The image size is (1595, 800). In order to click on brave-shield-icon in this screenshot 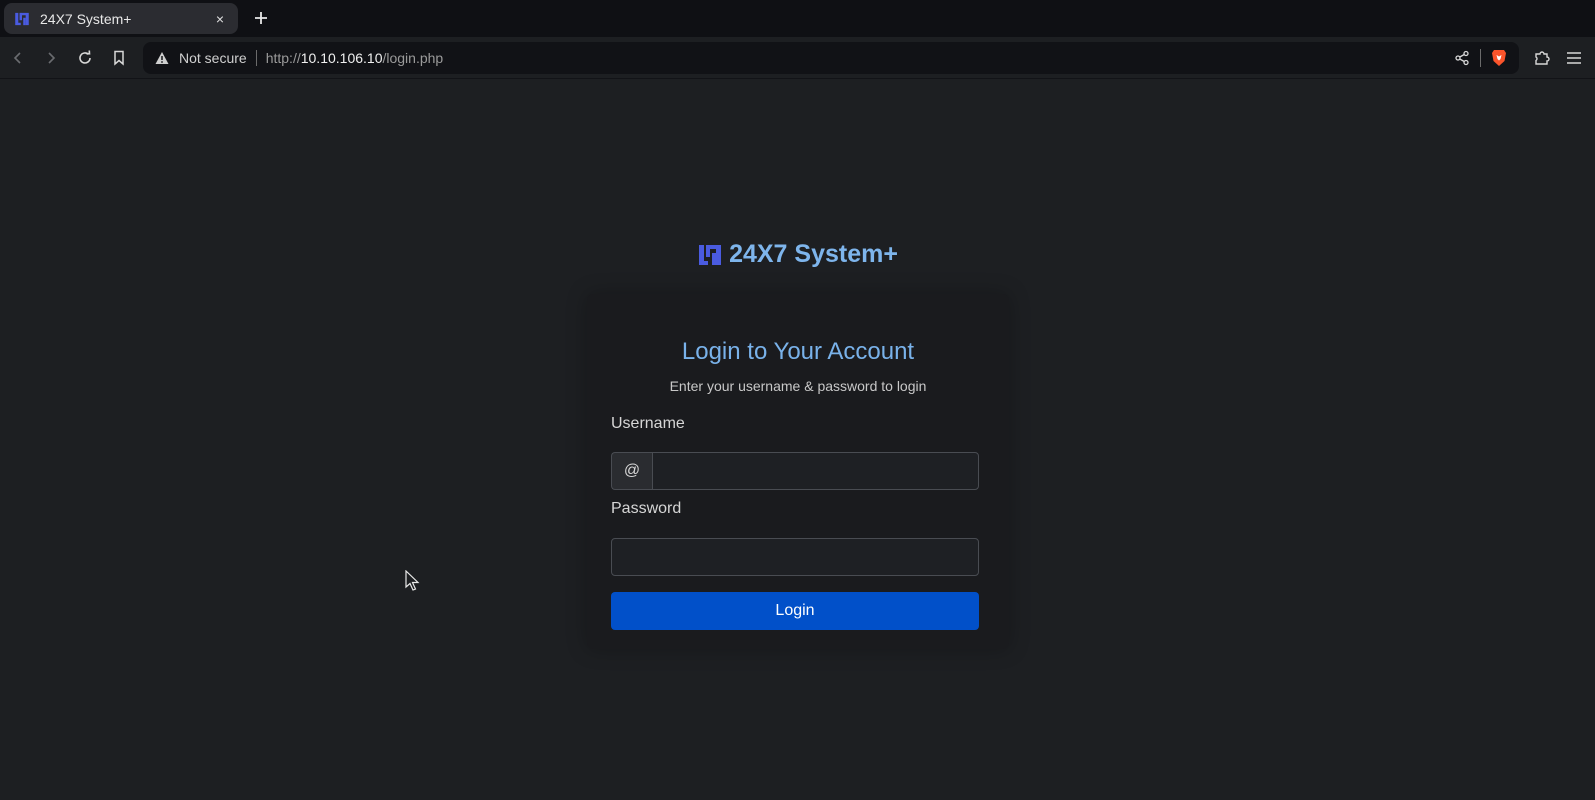, I will do `click(1499, 58)`.